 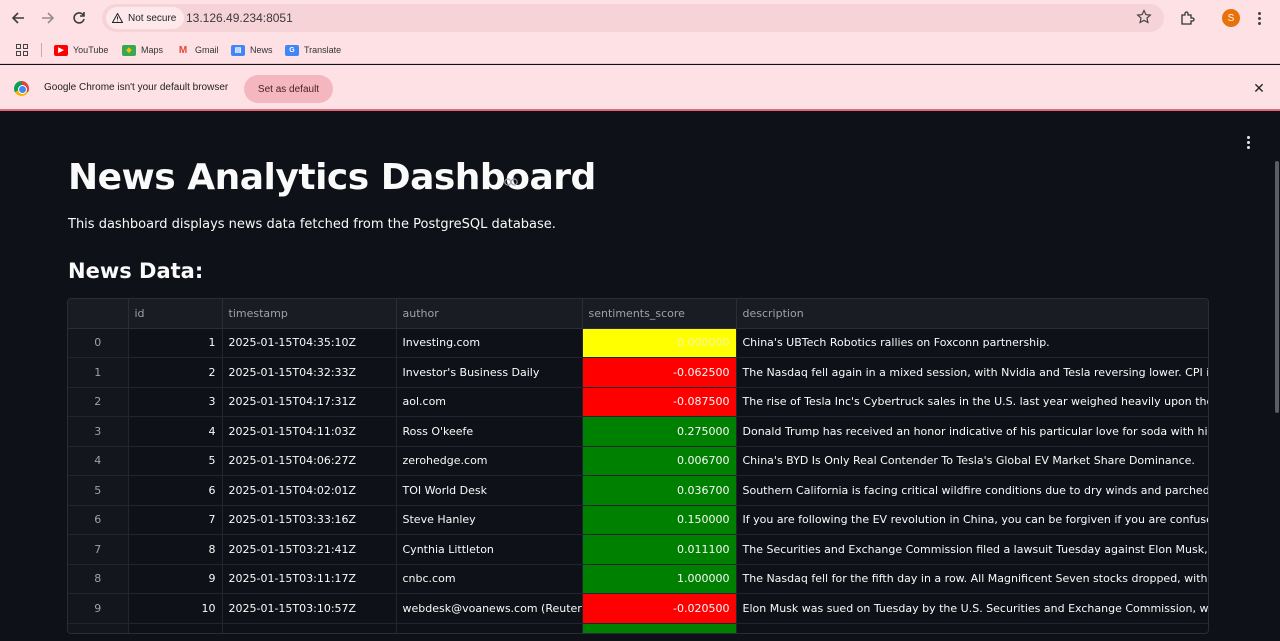 What do you see at coordinates (309, 314) in the screenshot?
I see `timestamp-column-header: timestamp` at bounding box center [309, 314].